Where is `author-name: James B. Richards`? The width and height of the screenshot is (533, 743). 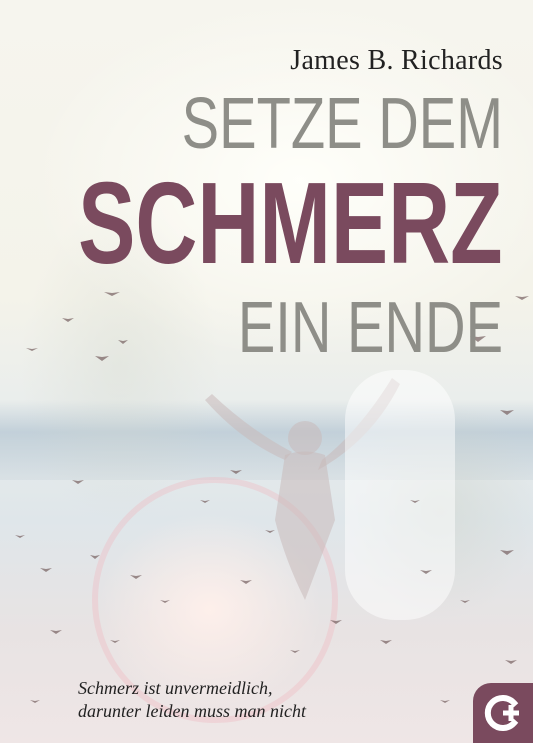 author-name: James B. Richards is located at coordinates (396, 60).